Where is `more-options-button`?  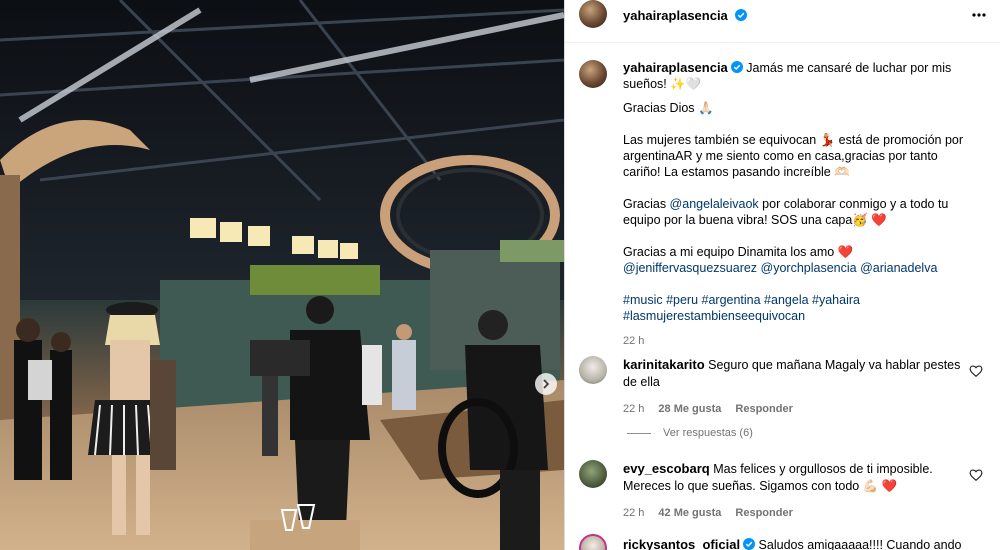 more-options-button is located at coordinates (979, 15).